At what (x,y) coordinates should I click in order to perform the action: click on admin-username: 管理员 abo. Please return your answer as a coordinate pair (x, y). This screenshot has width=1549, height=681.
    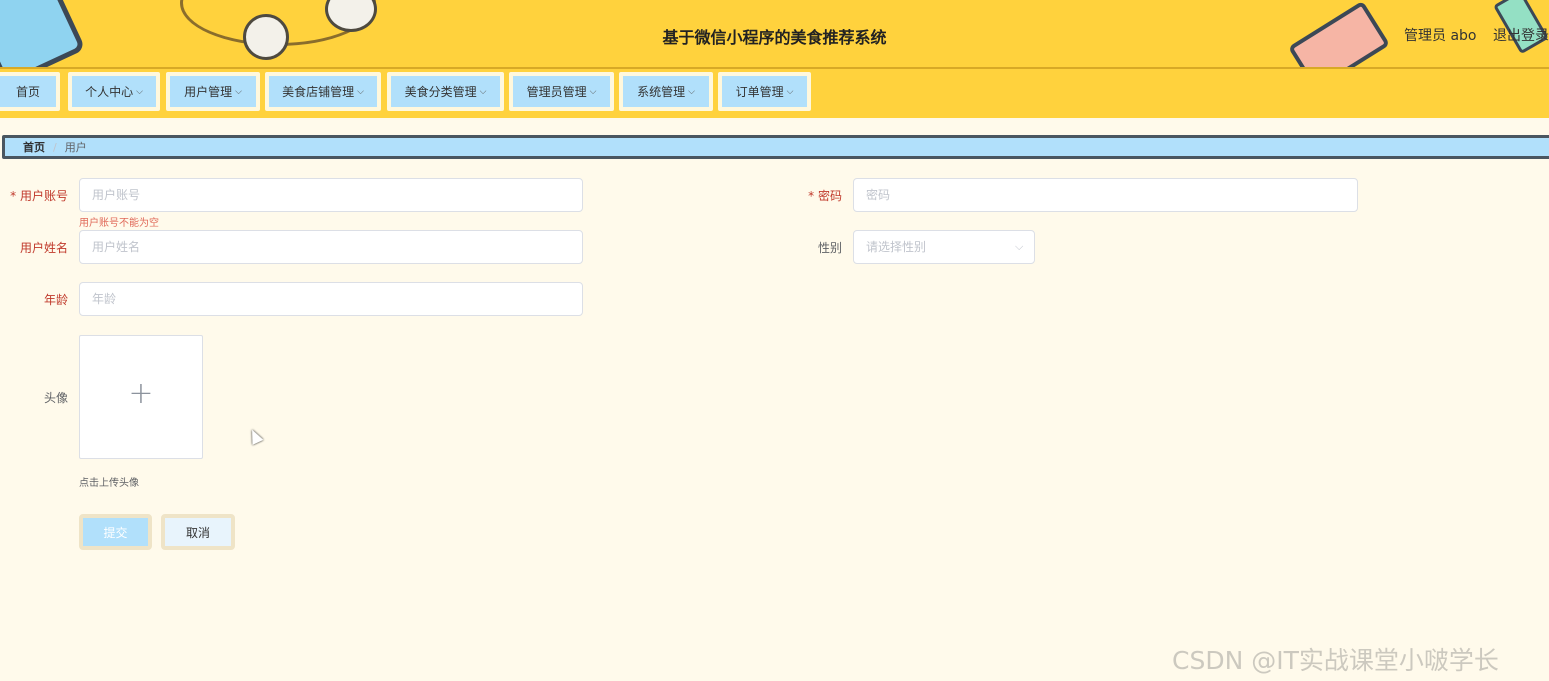
    Looking at the image, I should click on (1440, 36).